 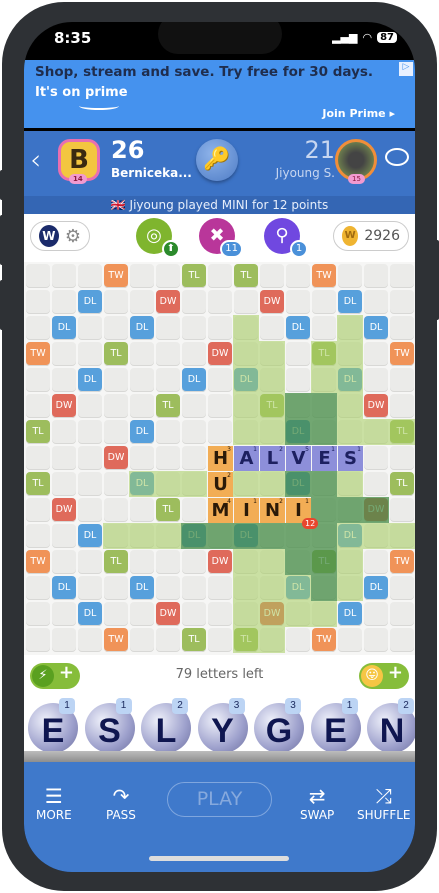 What do you see at coordinates (54, 803) in the screenshot?
I see `more-button: ☰ MORE` at bounding box center [54, 803].